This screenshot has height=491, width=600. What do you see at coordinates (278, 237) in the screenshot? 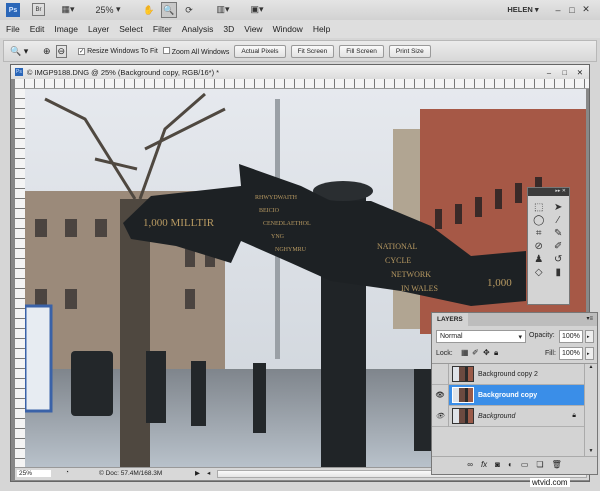
I see `sign-welsh-line: YNG` at bounding box center [278, 237].